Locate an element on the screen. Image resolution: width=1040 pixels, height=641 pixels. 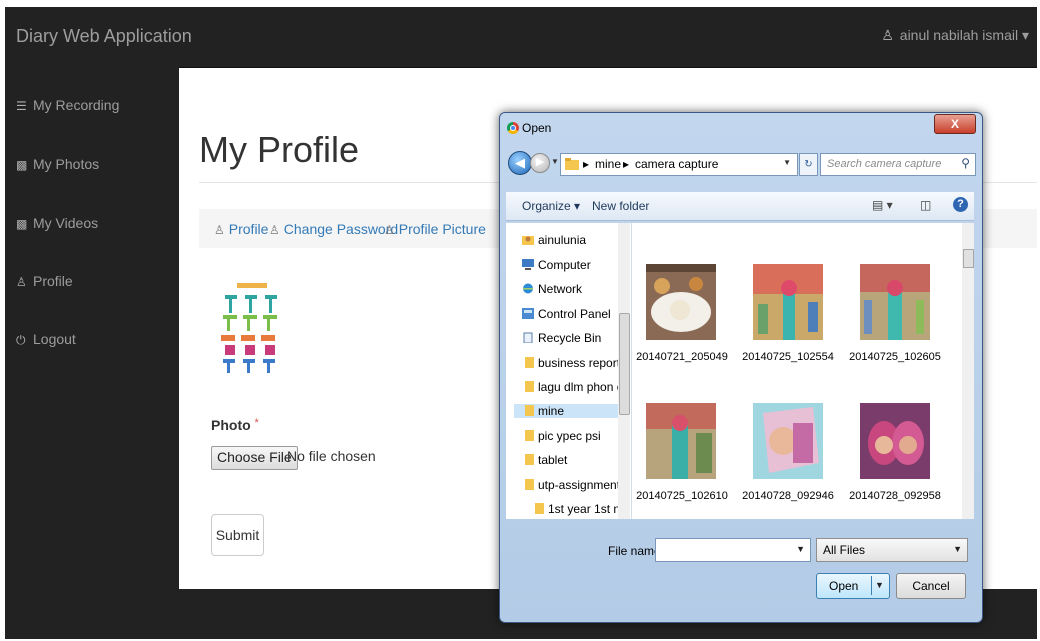
search-icon: ⚲ is located at coordinates (965, 163).